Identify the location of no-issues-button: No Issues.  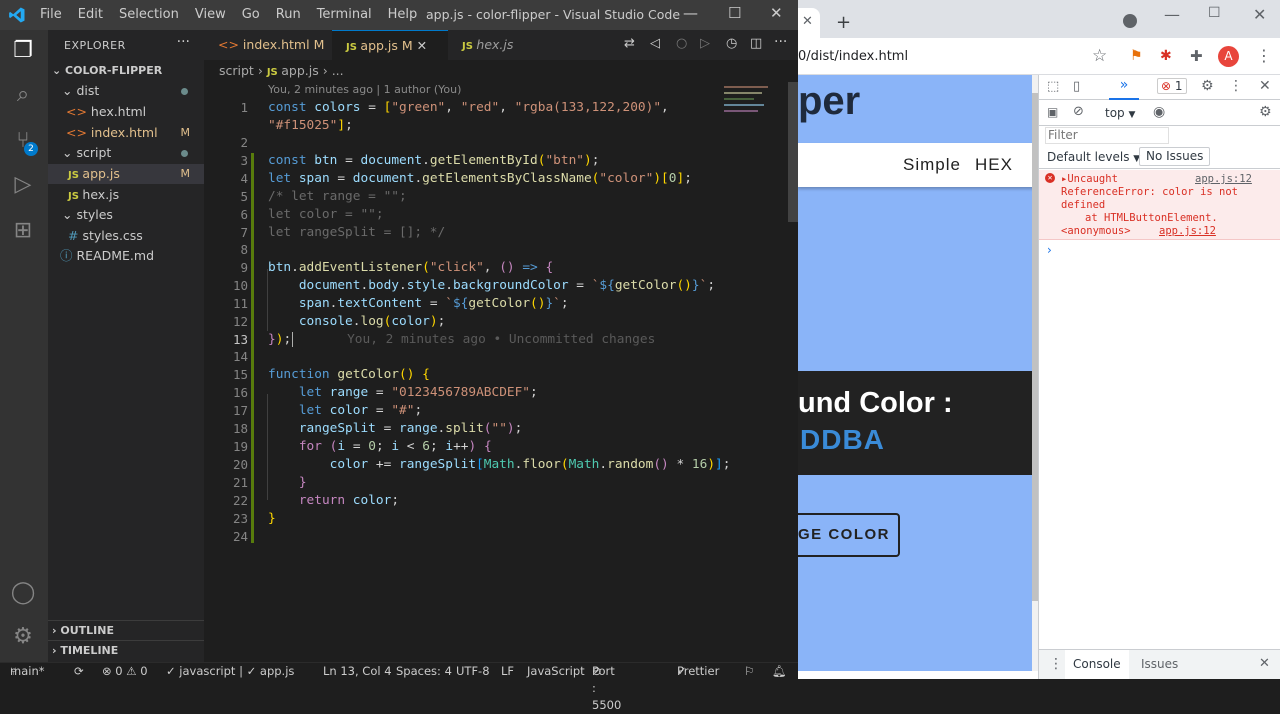
(1175, 156).